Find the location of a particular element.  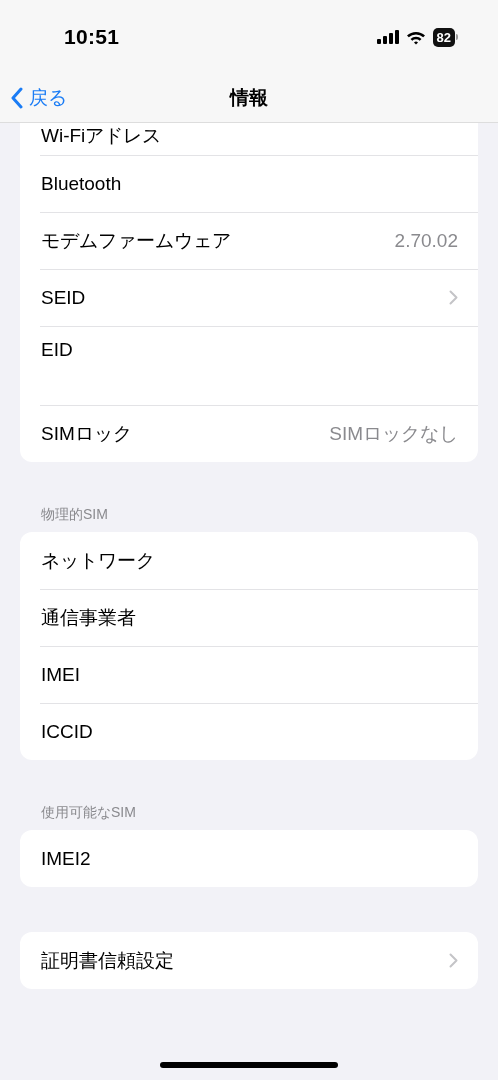

row-label: EID is located at coordinates (57, 350).